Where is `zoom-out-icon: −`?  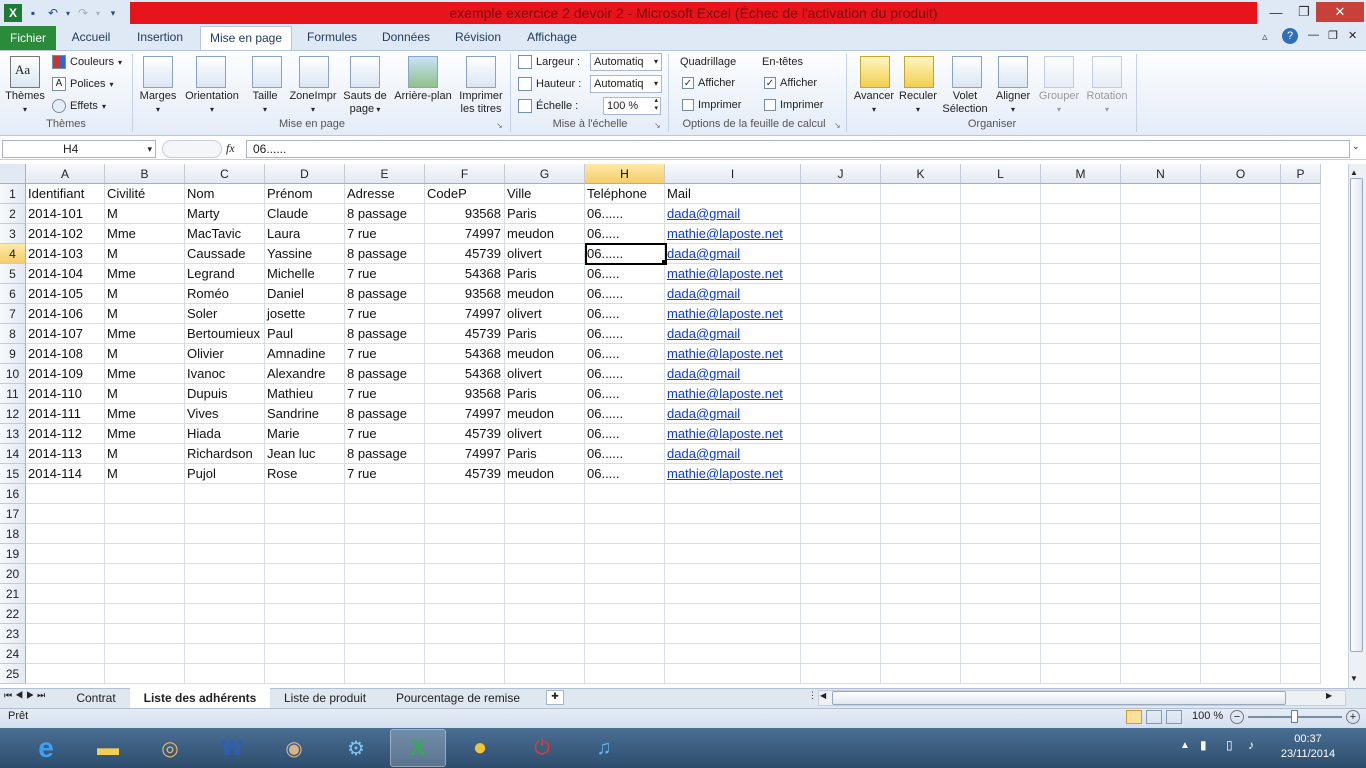
zoom-out-icon: − is located at coordinates (1237, 717).